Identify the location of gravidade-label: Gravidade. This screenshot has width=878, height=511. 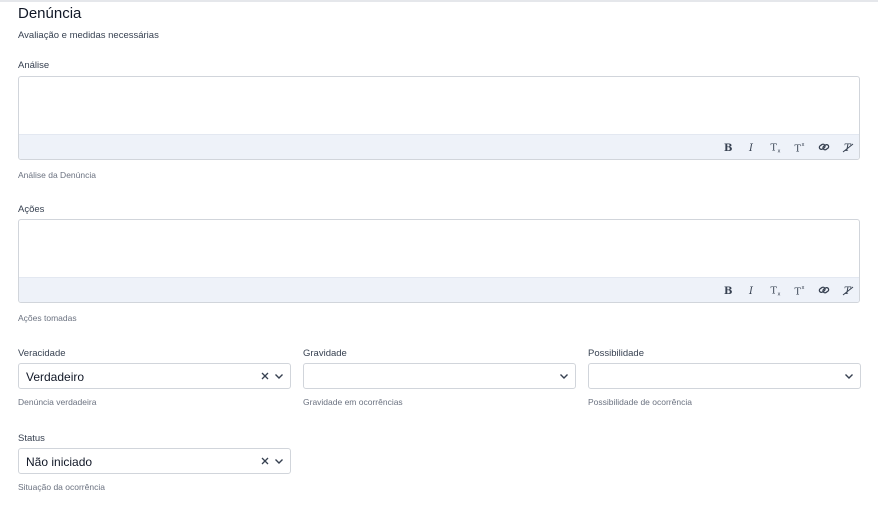
(325, 353).